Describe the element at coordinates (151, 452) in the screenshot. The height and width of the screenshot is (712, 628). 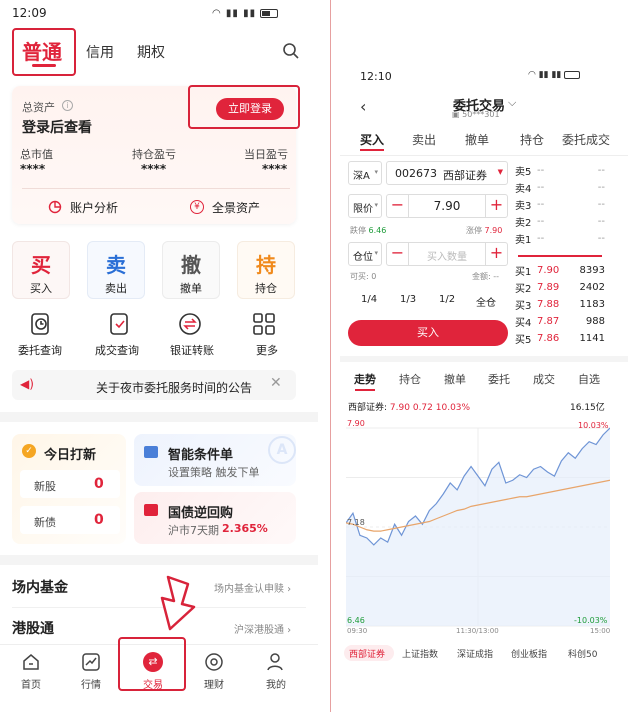
I see `smart-order-icon` at that location.